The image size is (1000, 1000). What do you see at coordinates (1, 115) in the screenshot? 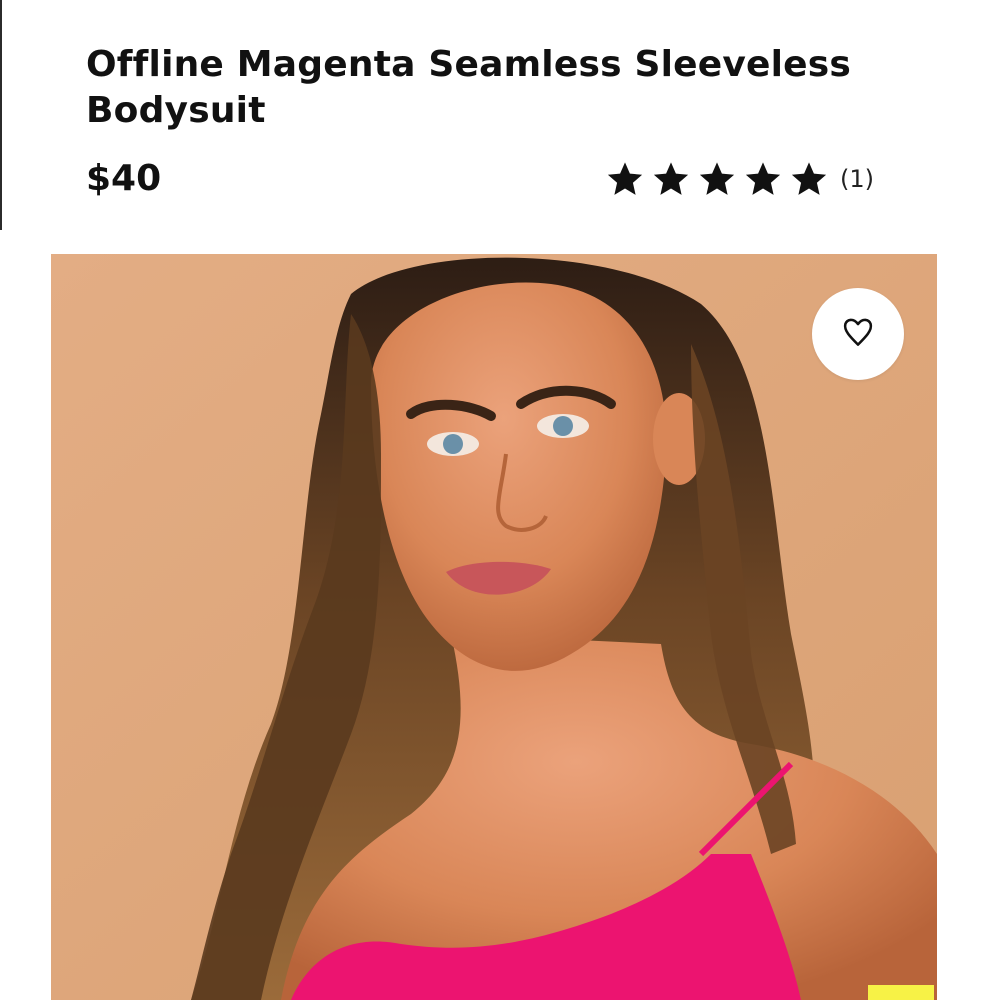
I see `window-edge` at bounding box center [1, 115].